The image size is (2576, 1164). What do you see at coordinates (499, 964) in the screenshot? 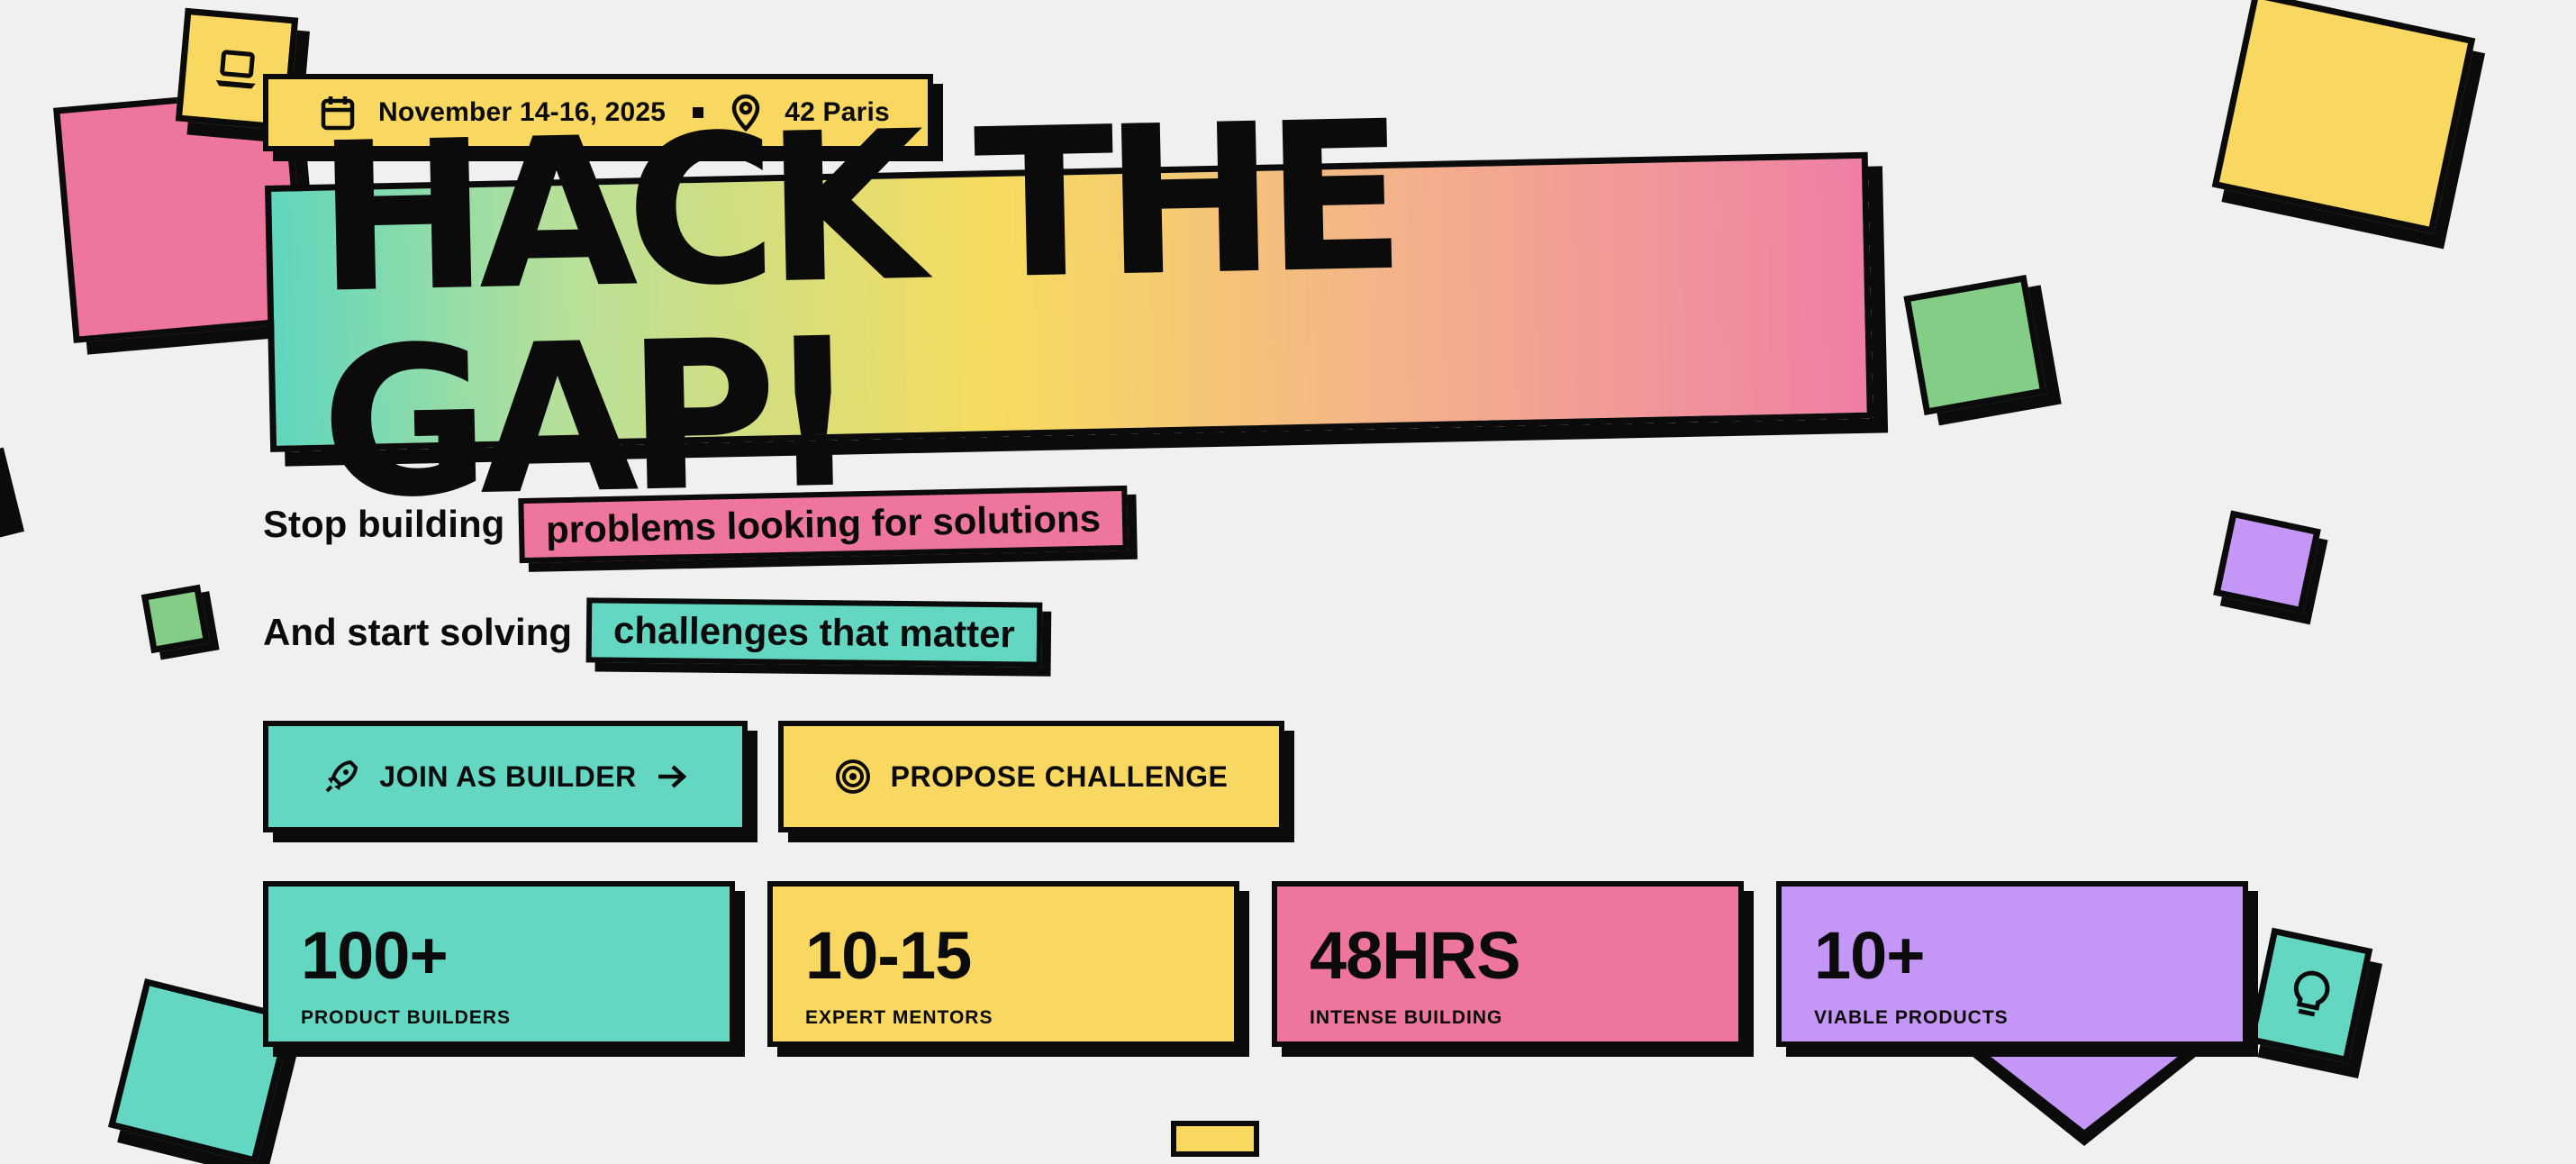
I see `stat-card-builders: 100+ PRODUCT BUILDERS` at bounding box center [499, 964].